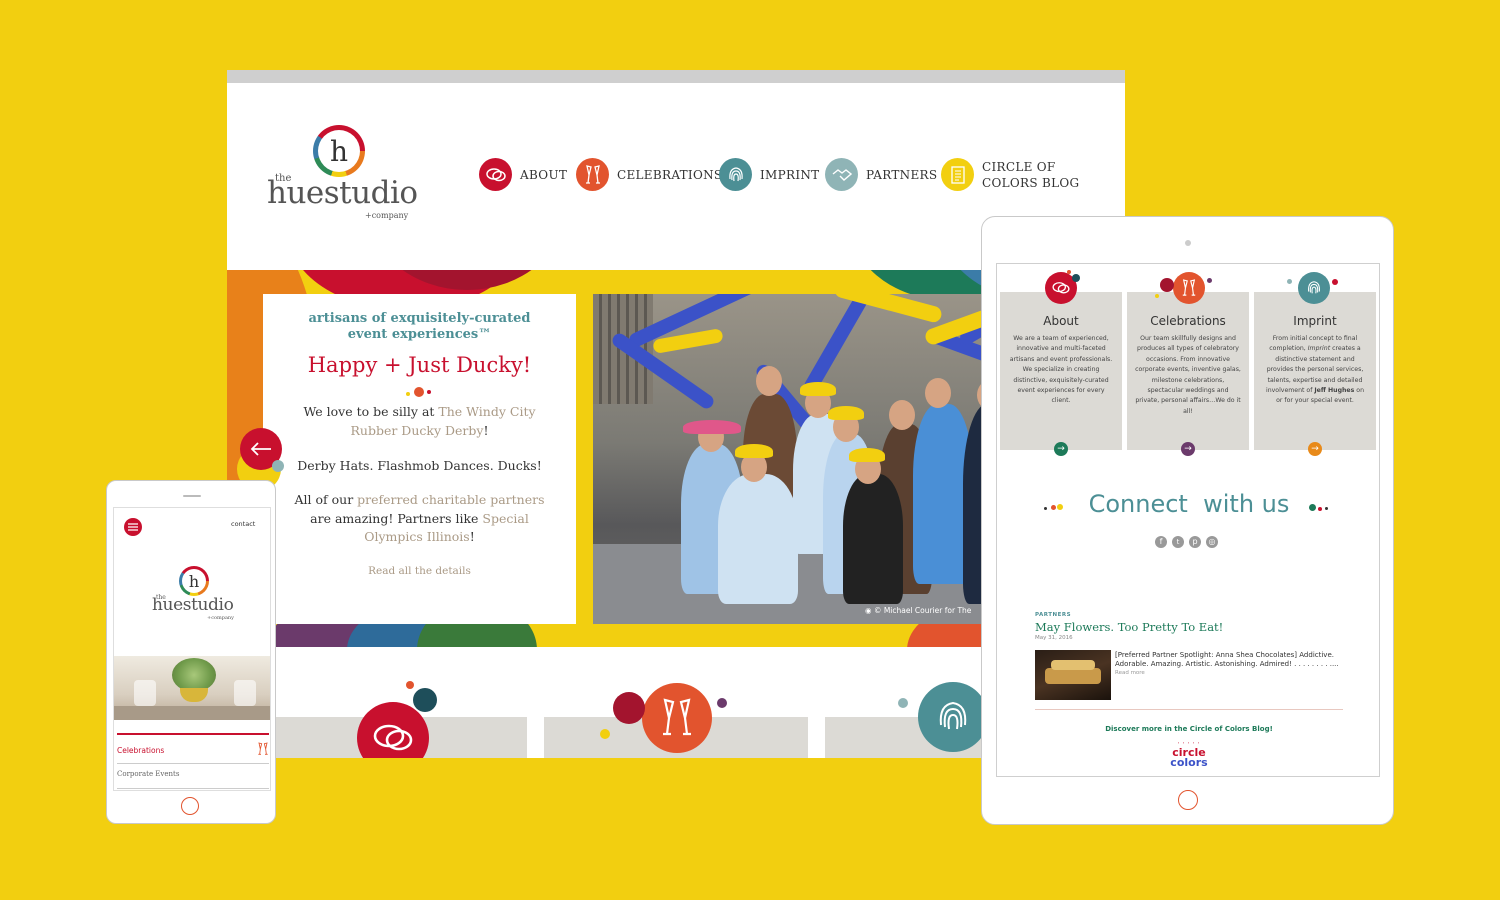  I want to click on nav-celebrations: CELEBRATIONS, so click(649, 174).